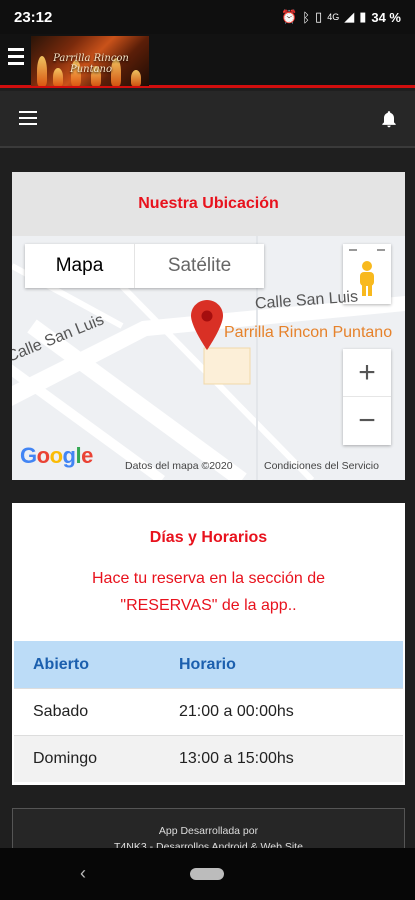  Describe the element at coordinates (33, 17) in the screenshot. I see `status-time: 23:12` at that location.